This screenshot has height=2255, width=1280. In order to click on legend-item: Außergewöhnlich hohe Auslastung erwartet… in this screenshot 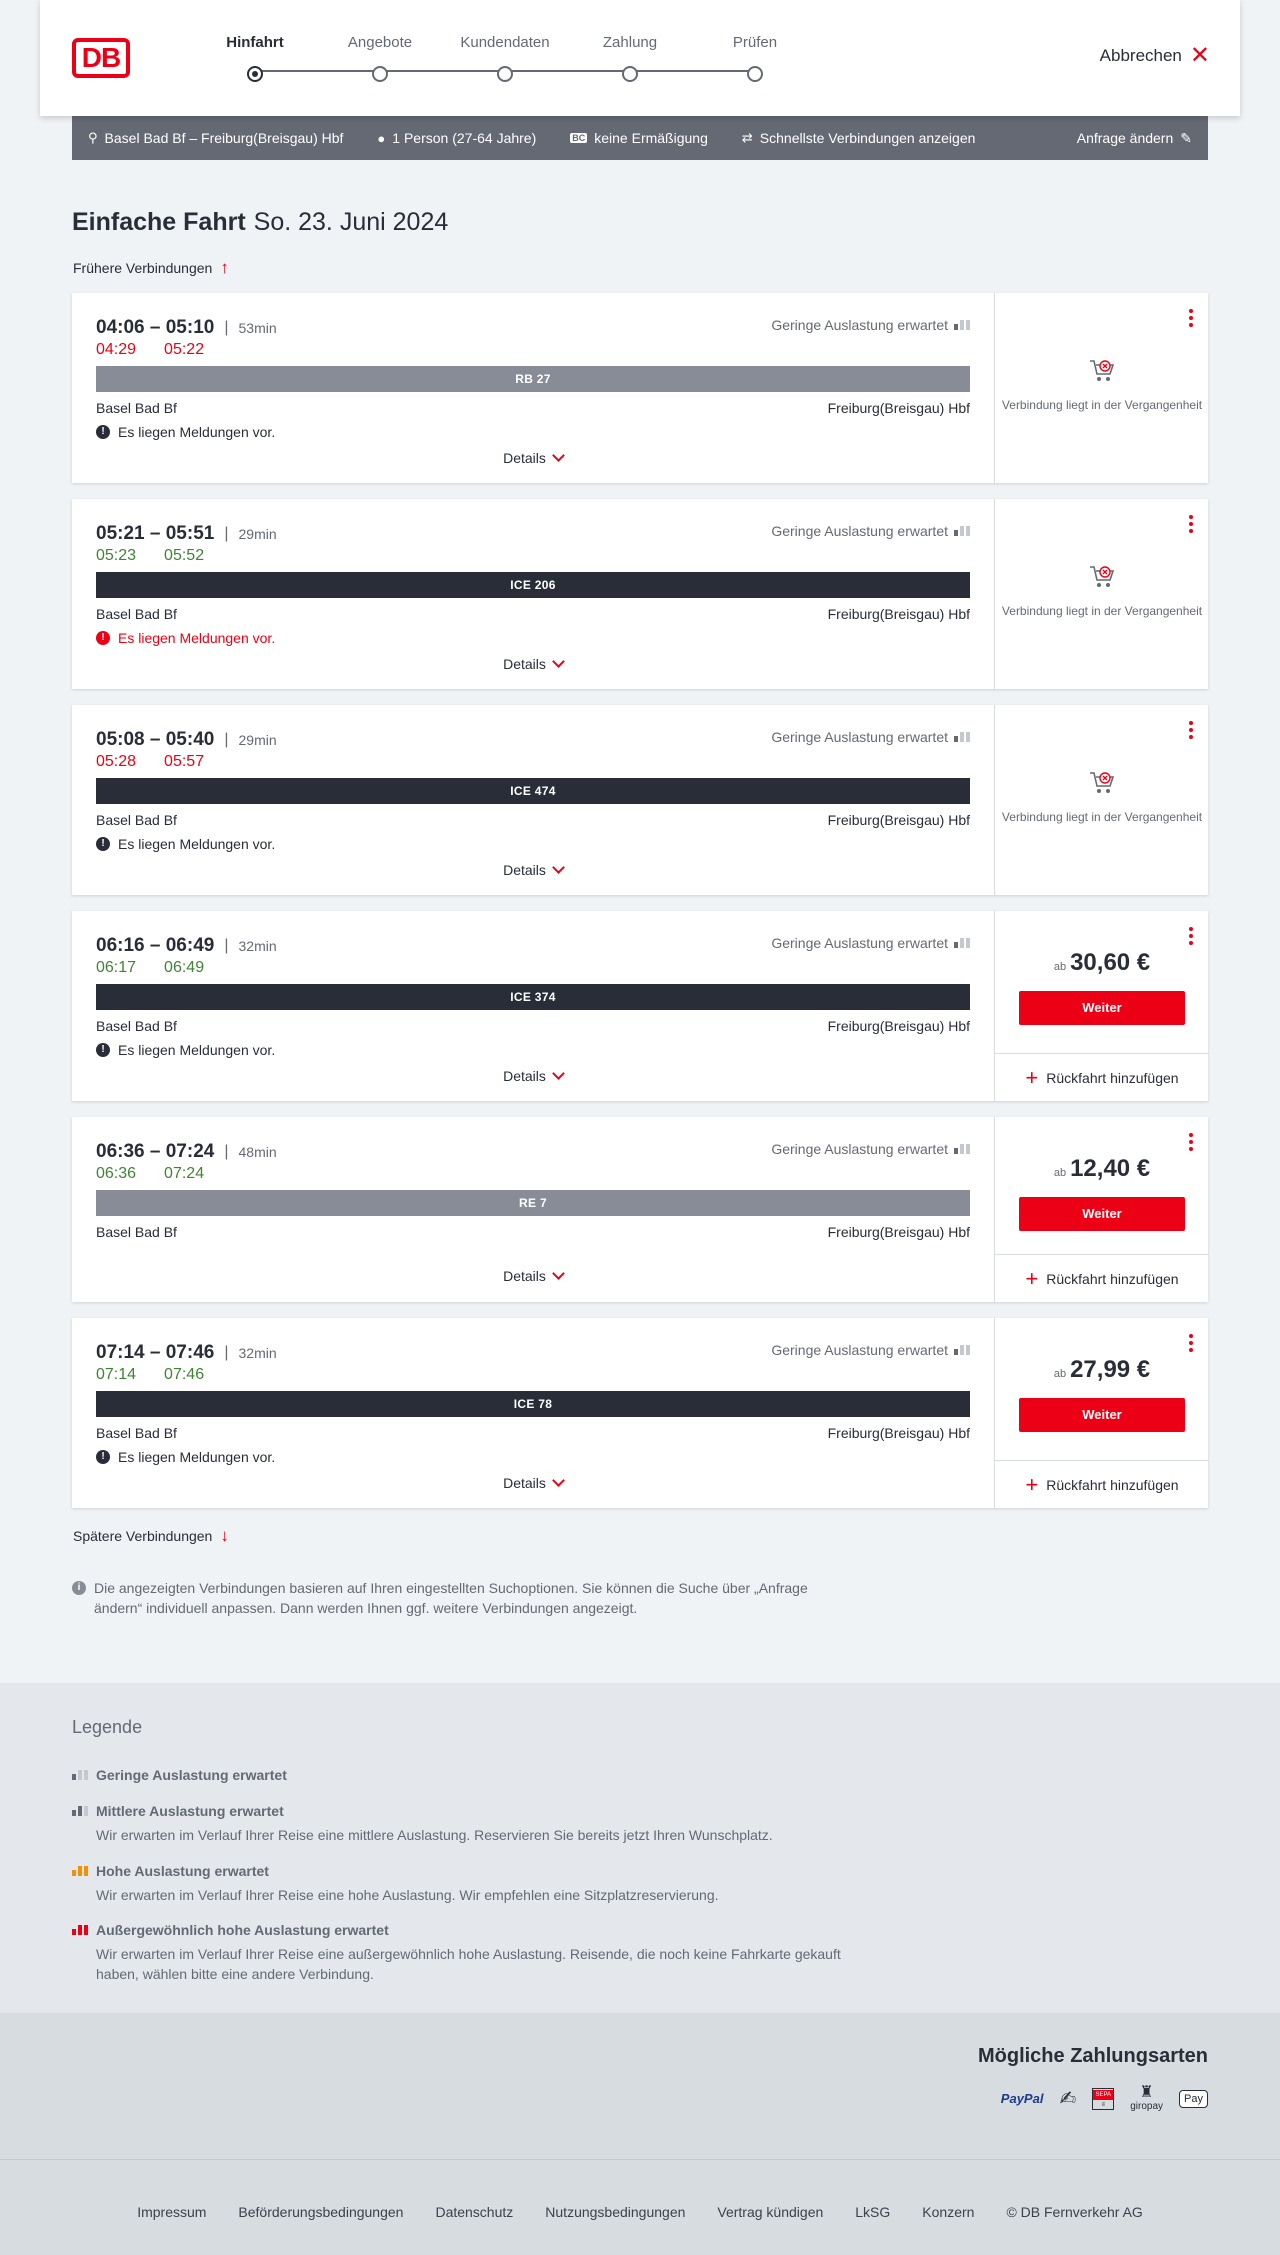, I will do `click(472, 1953)`.